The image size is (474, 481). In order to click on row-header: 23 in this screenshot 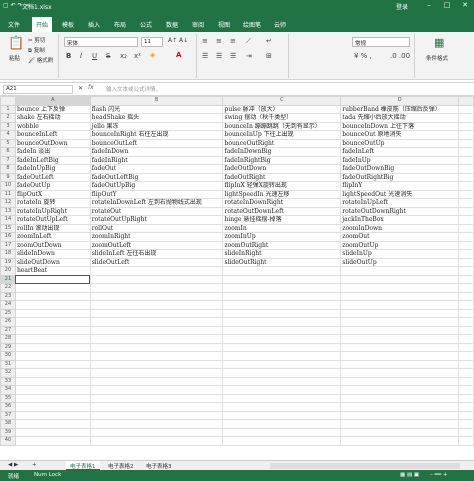, I will do `click(8, 296)`.